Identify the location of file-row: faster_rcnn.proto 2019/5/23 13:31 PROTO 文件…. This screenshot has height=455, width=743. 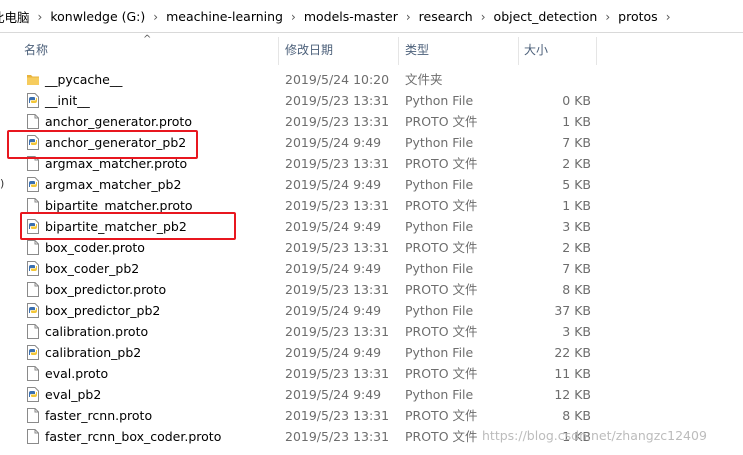
(381, 415).